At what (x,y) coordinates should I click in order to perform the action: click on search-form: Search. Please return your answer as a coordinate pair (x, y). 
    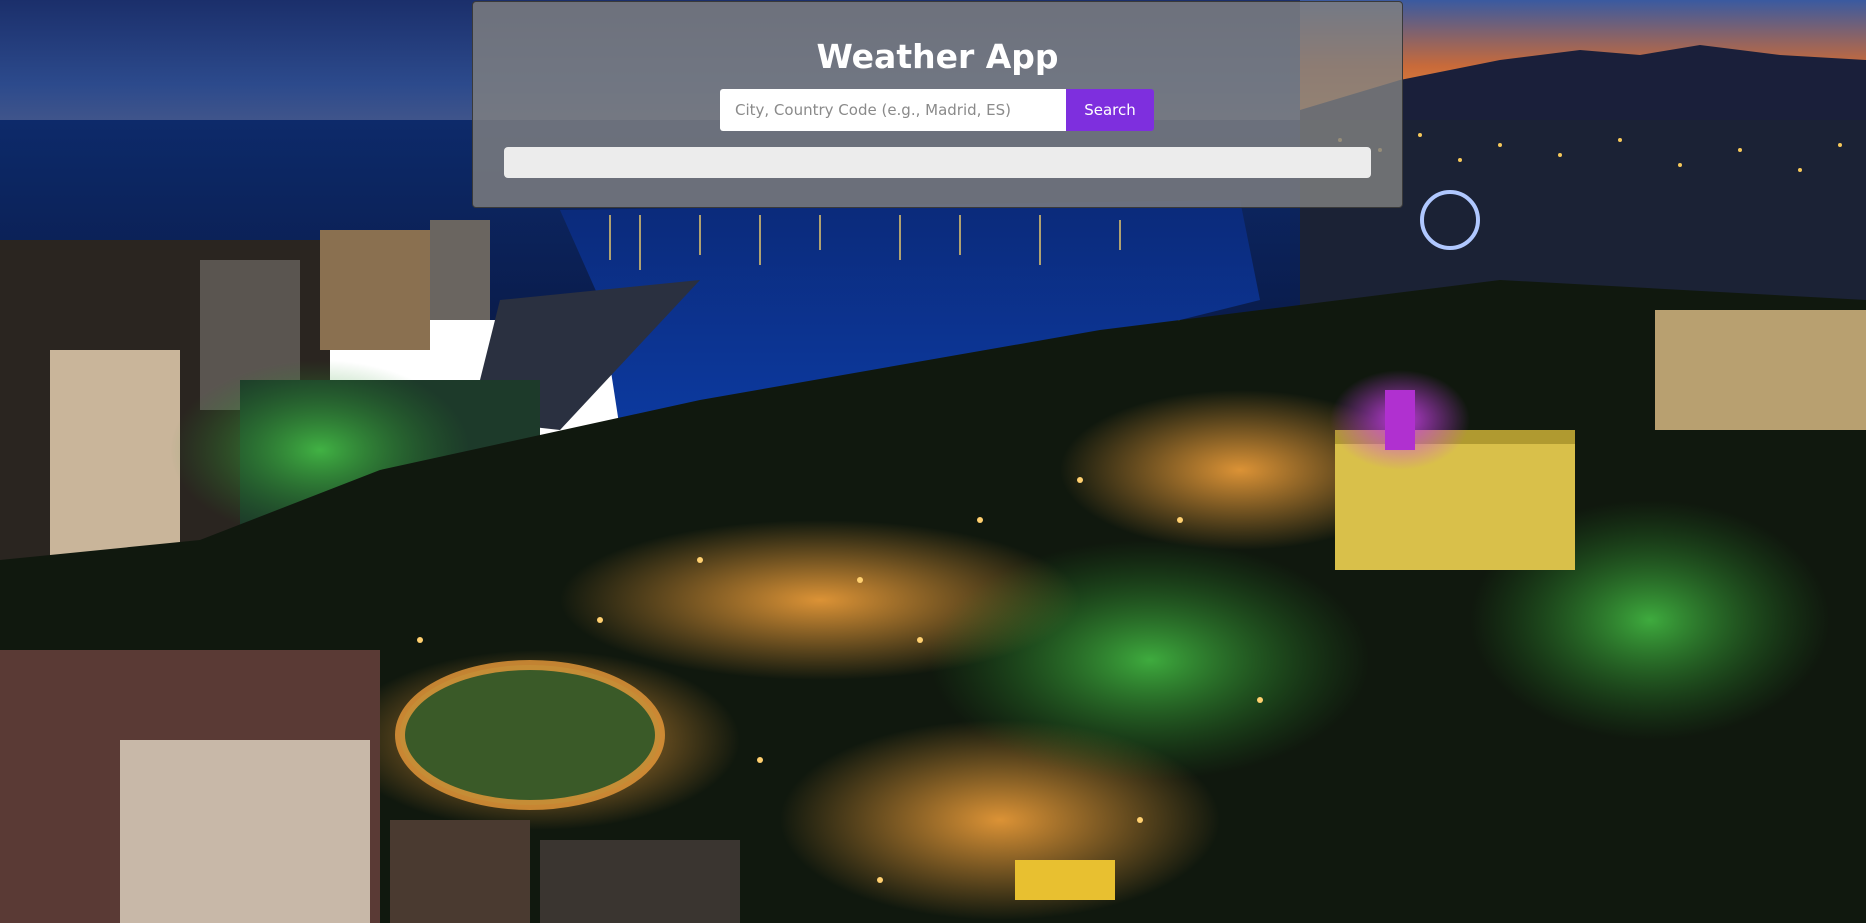
    Looking at the image, I should click on (937, 110).